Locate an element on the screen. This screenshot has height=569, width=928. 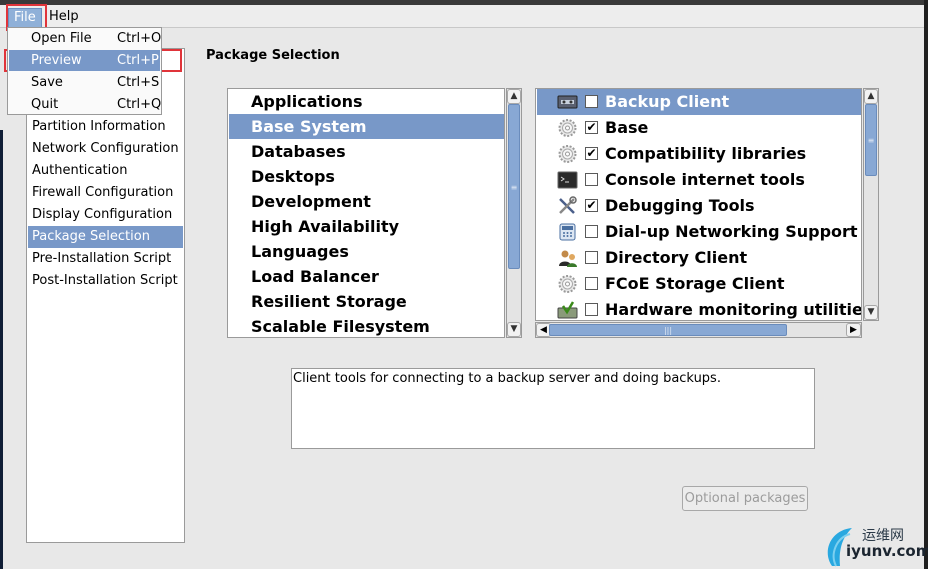
watermark-url: iyunv.com is located at coordinates (887, 551).